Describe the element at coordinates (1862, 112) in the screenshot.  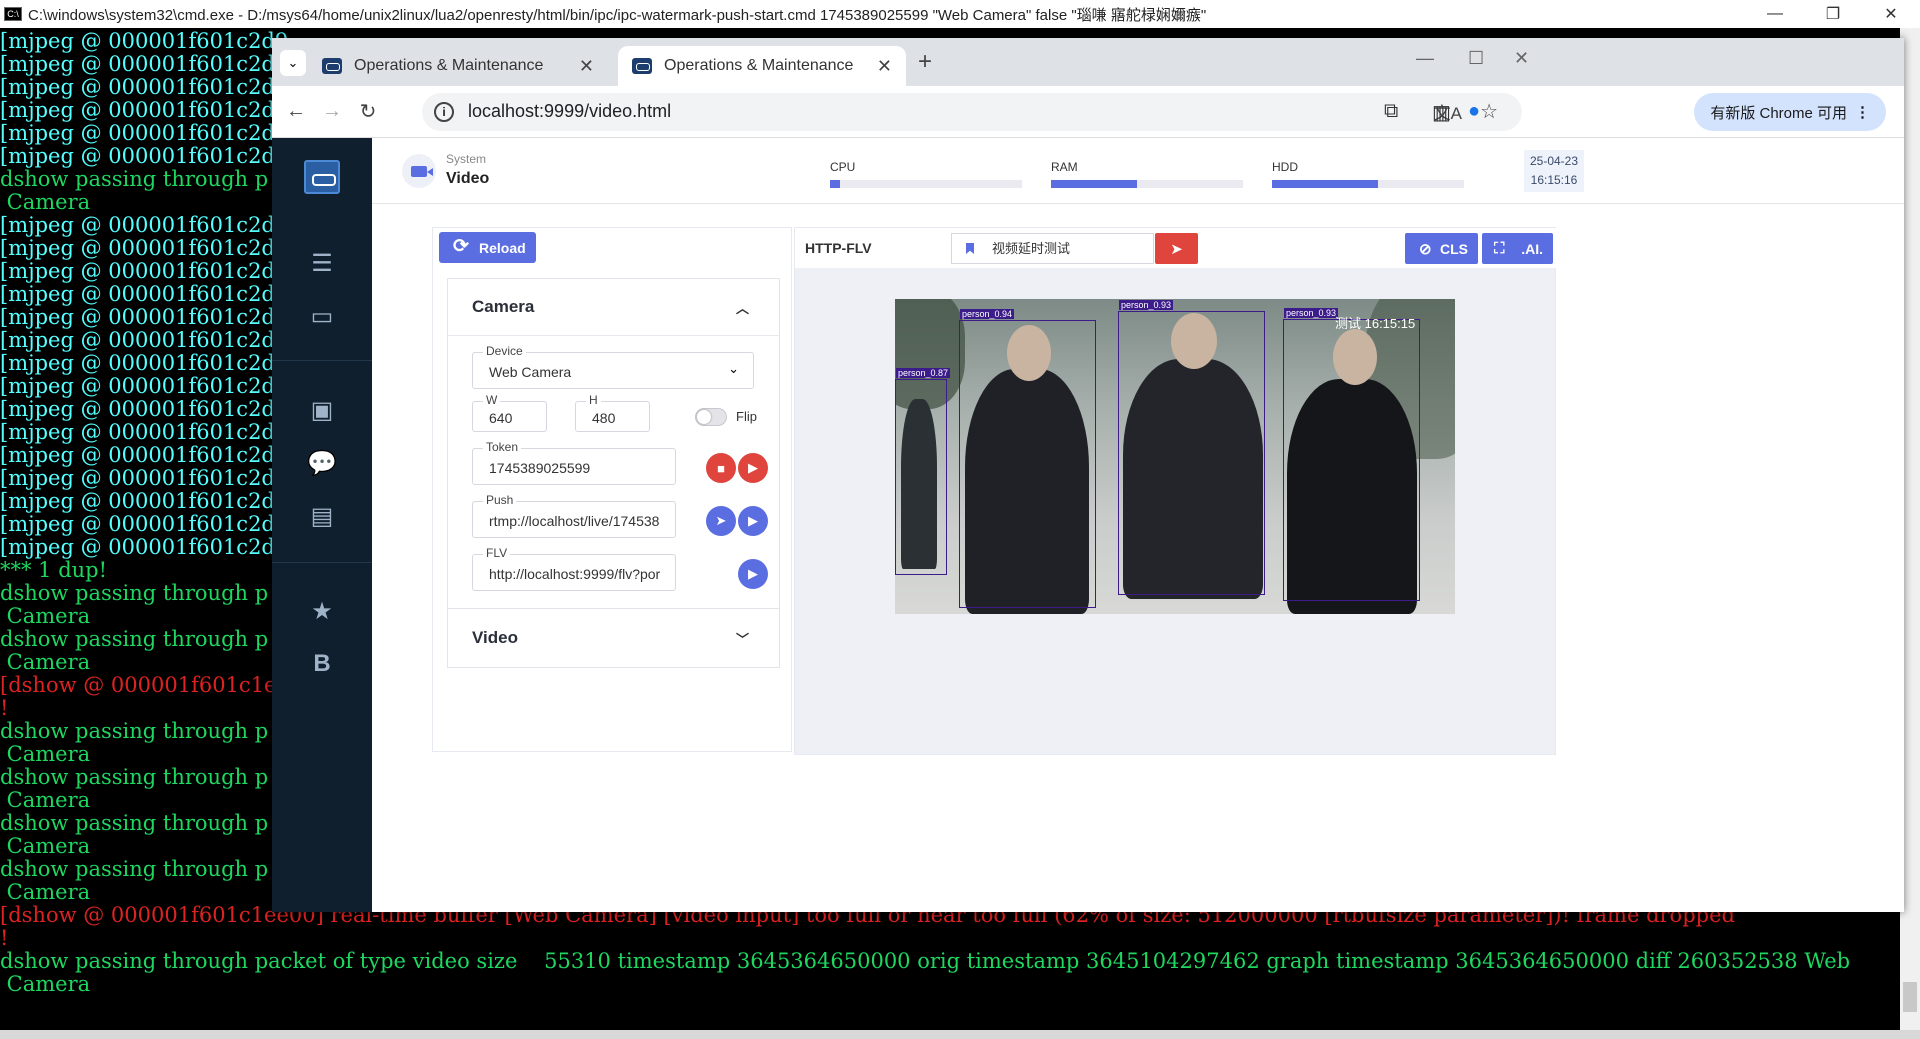
I see `more-menu-icon: ⋮` at that location.